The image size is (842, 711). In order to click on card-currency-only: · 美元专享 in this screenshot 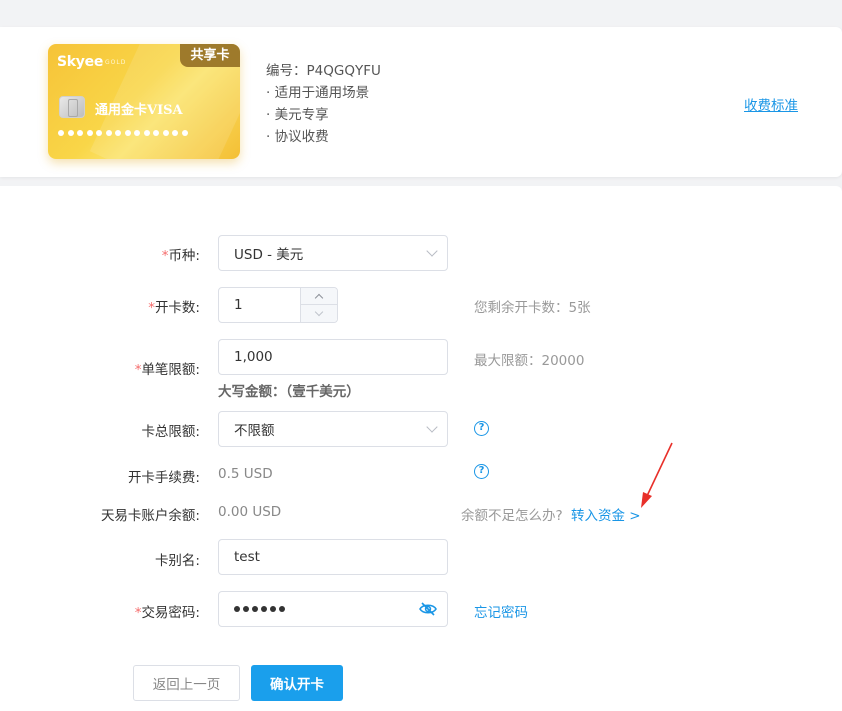, I will do `click(297, 115)`.